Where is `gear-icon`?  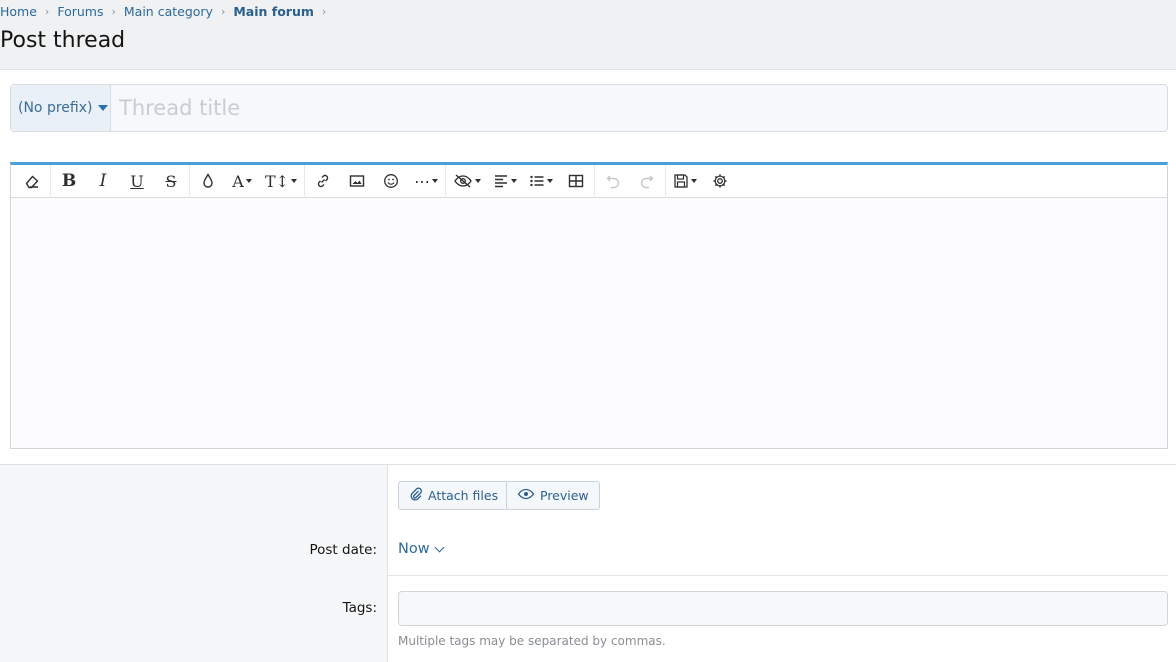 gear-icon is located at coordinates (720, 181).